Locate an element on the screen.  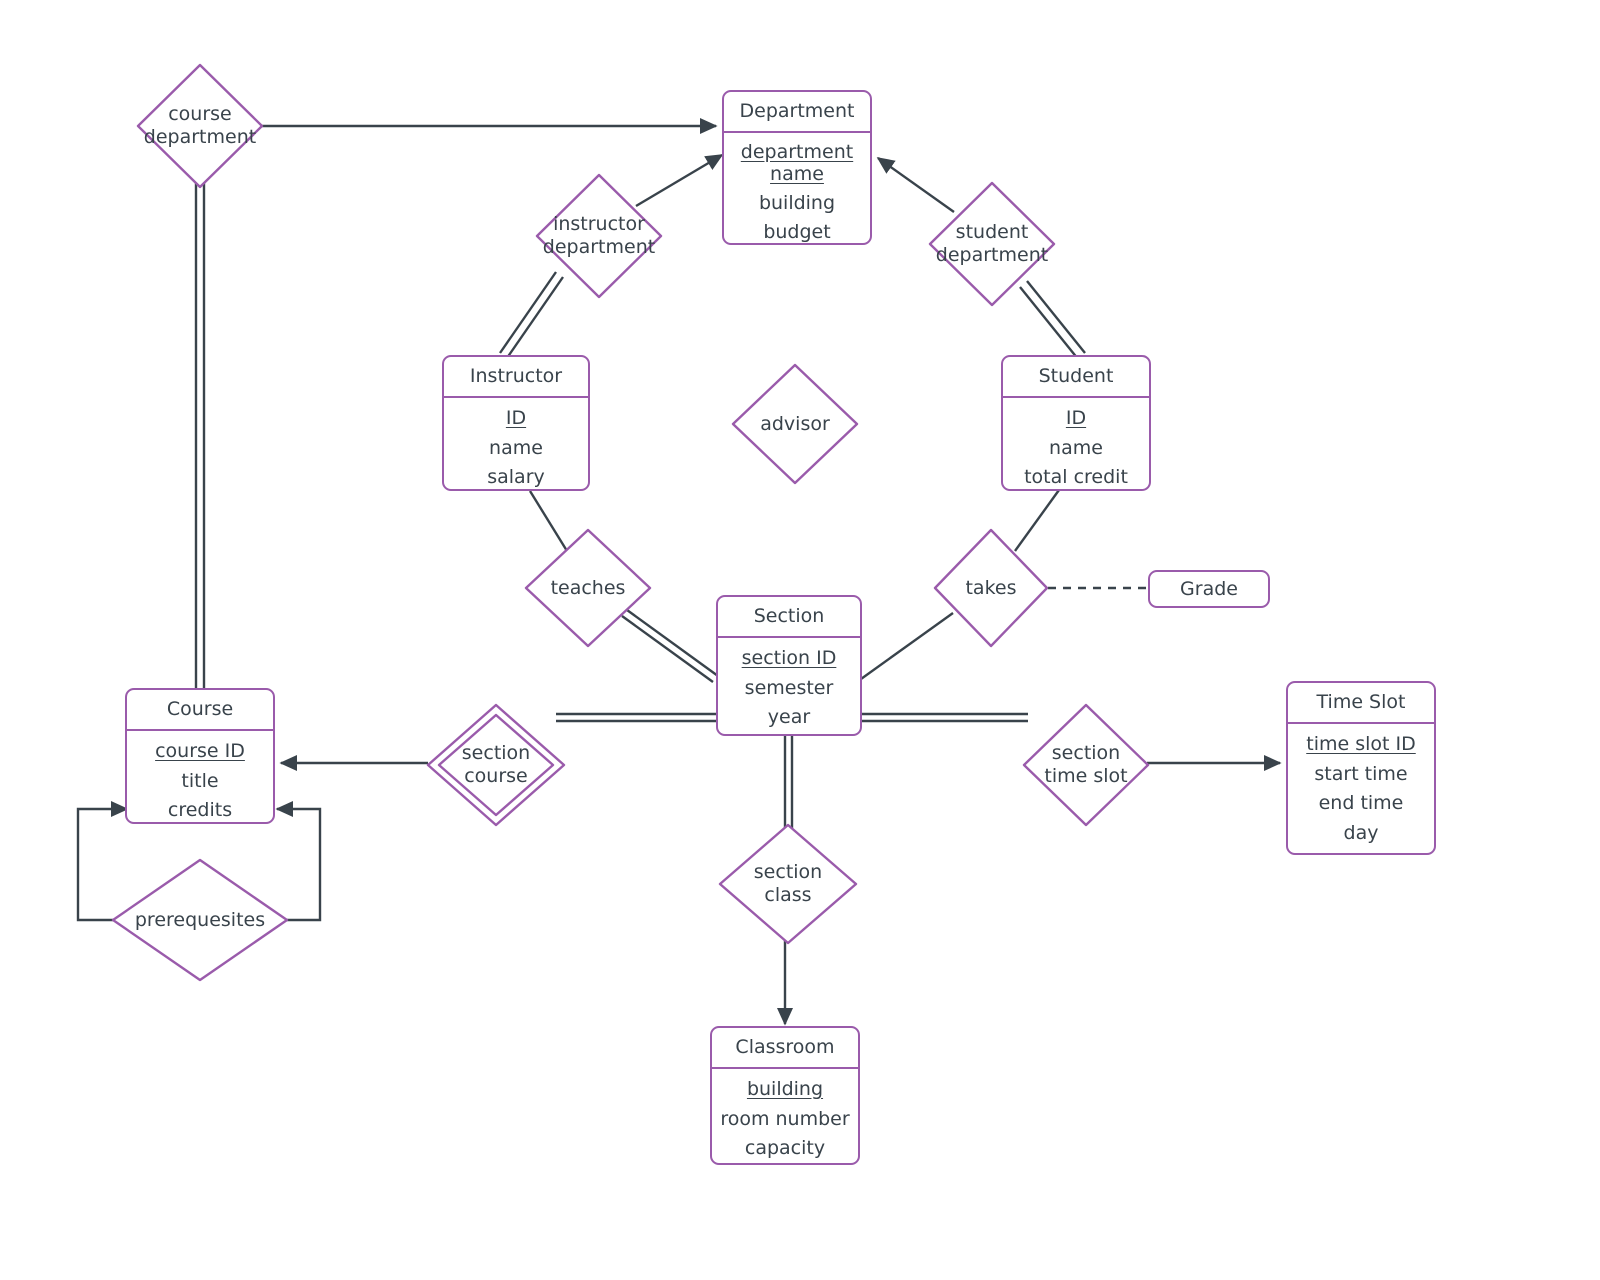
entity-title: Classroom is located at coordinates (785, 1048).